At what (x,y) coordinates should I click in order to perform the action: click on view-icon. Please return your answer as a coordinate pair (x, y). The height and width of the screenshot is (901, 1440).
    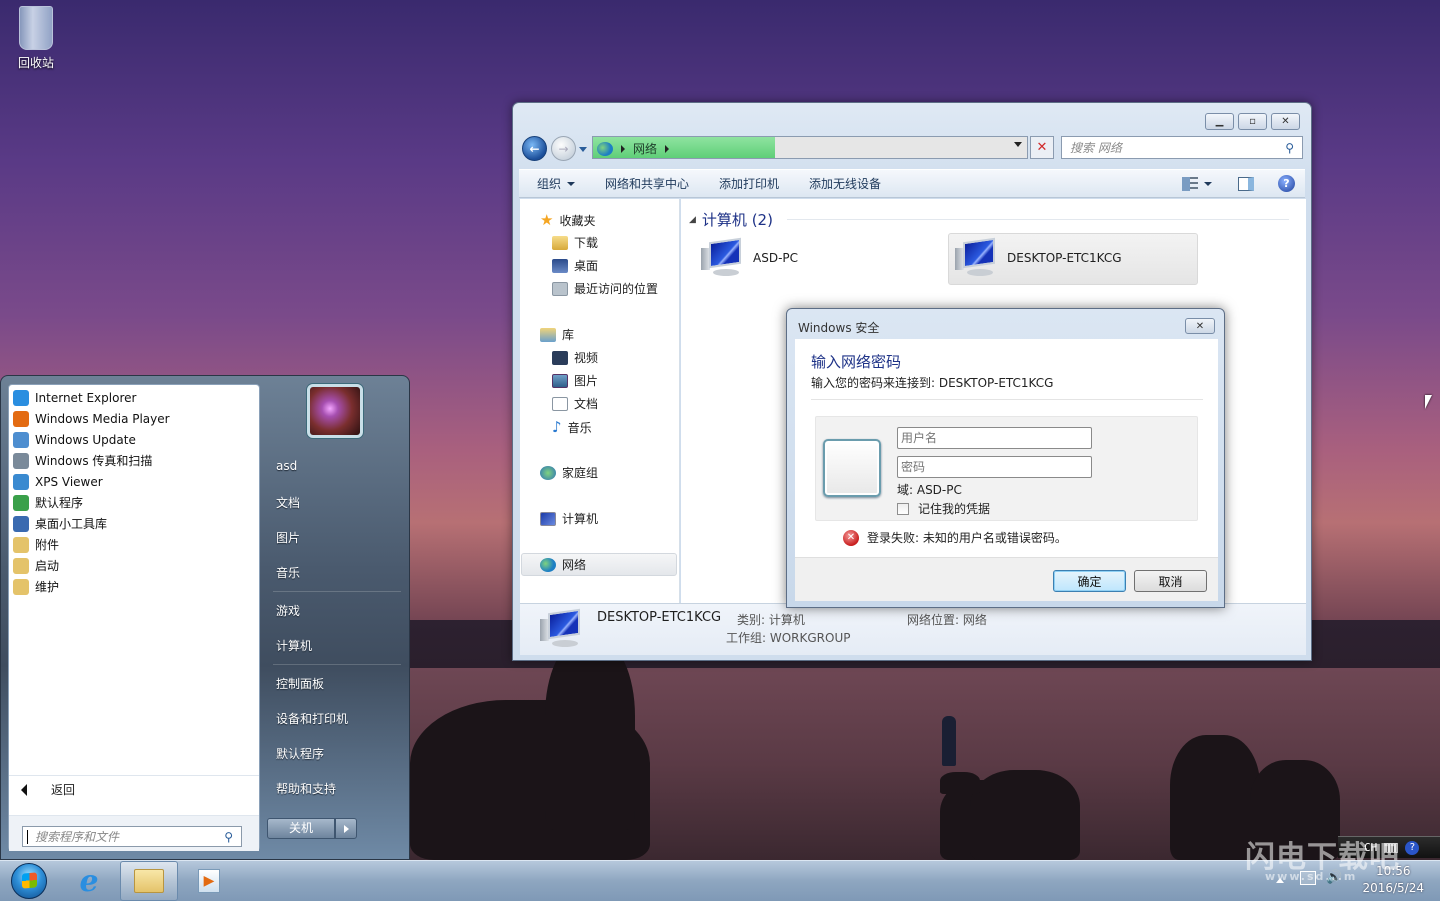
    Looking at the image, I should click on (1190, 183).